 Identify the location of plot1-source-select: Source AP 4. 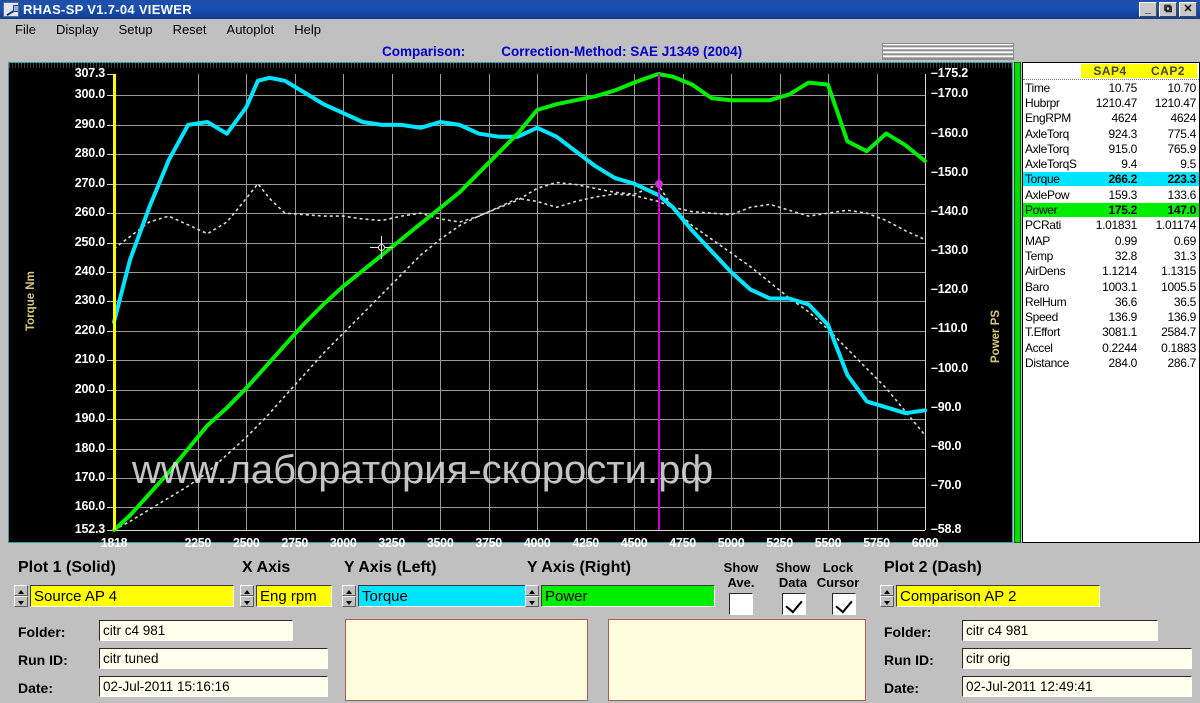
(132, 596).